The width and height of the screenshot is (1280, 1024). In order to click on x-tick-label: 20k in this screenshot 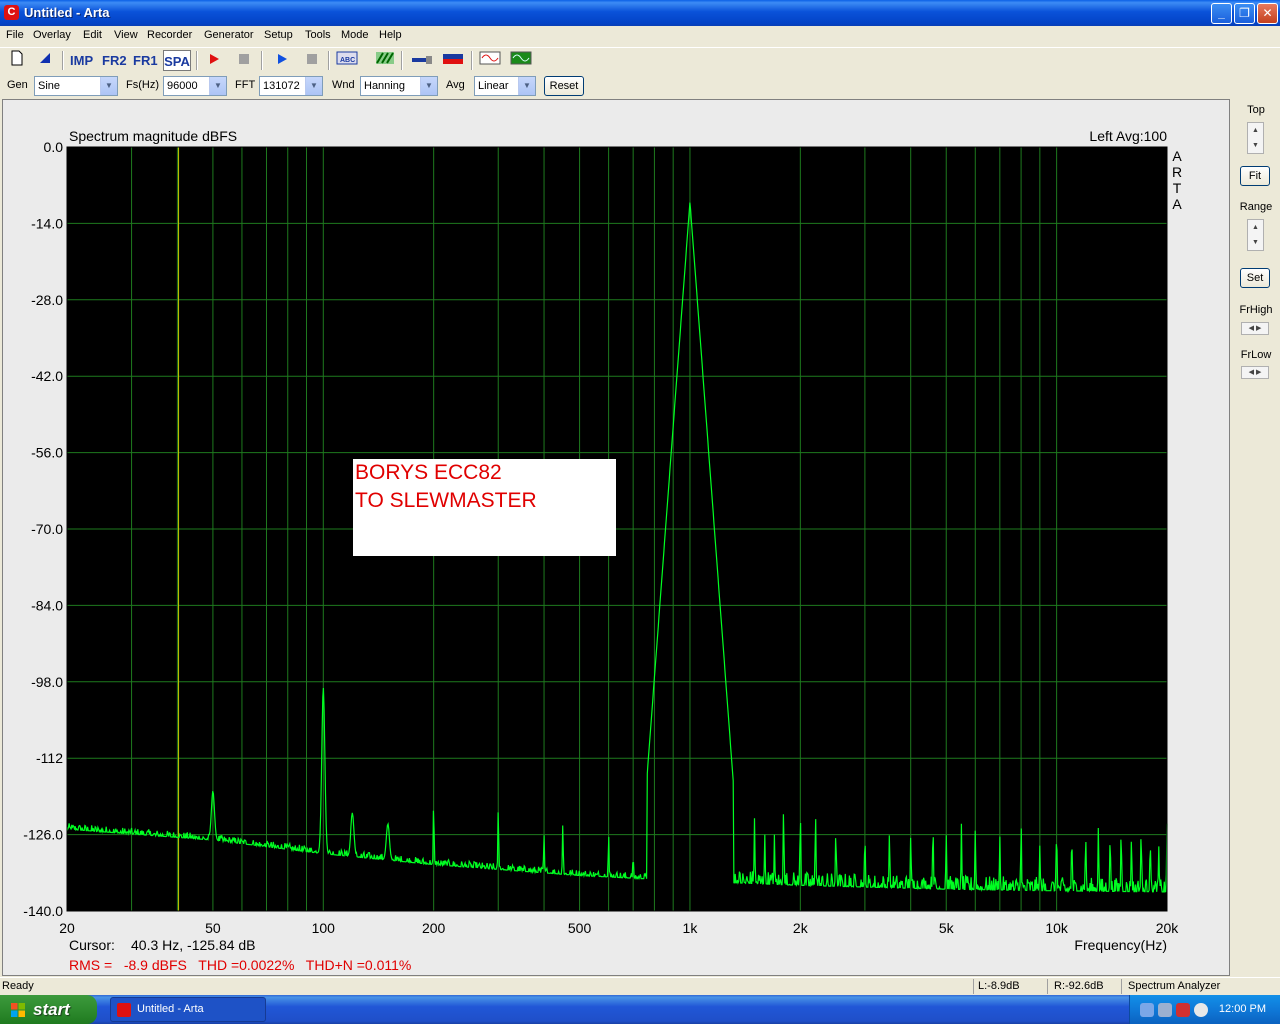, I will do `click(1168, 928)`.